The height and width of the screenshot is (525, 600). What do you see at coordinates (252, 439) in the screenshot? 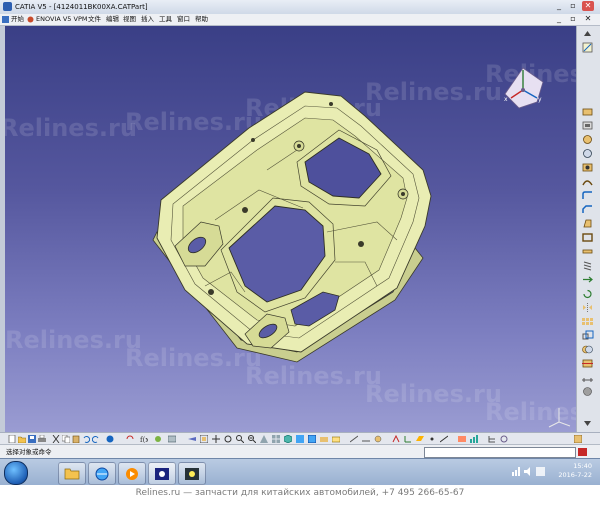
I see `zoom-out-icon` at bounding box center [252, 439].